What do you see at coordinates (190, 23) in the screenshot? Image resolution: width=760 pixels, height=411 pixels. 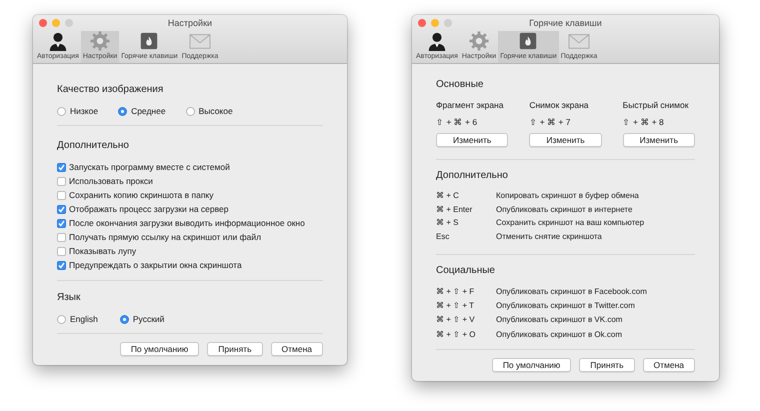 I see `window-title: Настройки` at bounding box center [190, 23].